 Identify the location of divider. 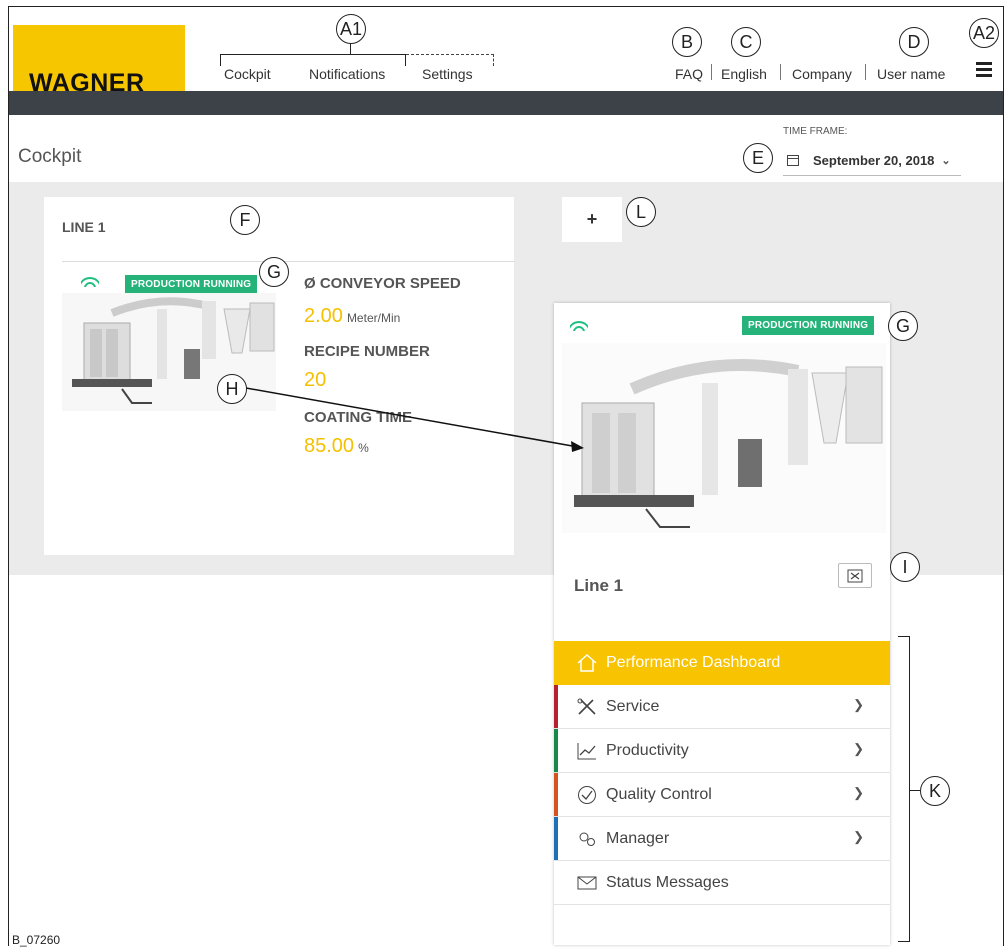
(288, 261).